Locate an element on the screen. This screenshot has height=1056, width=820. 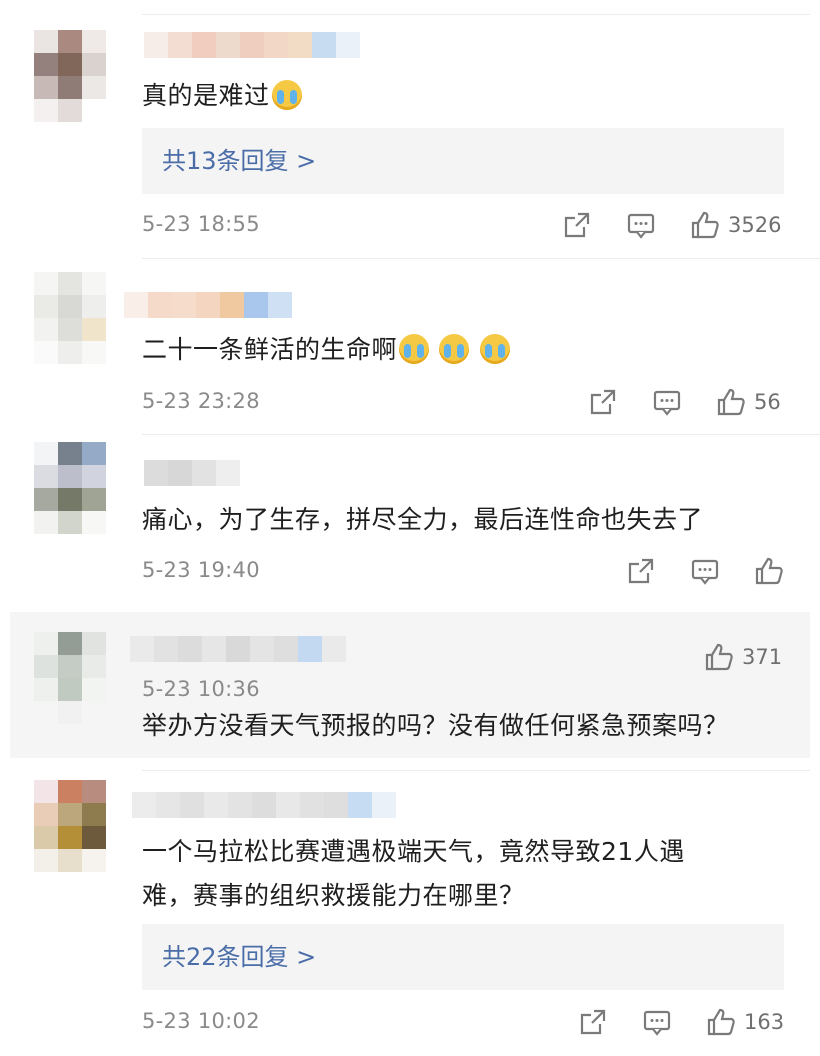
like-count: 3526 is located at coordinates (755, 225).